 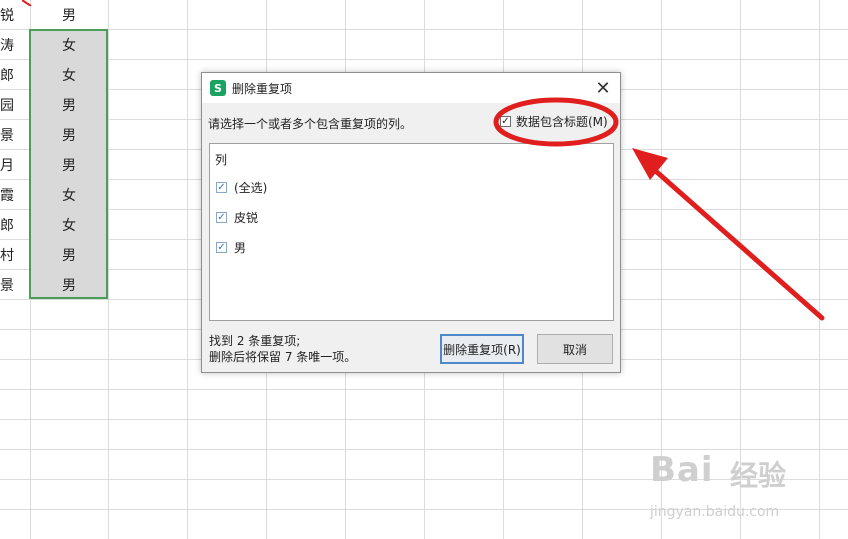 What do you see at coordinates (69, 15) in the screenshot?
I see `cell-b1: 男` at bounding box center [69, 15].